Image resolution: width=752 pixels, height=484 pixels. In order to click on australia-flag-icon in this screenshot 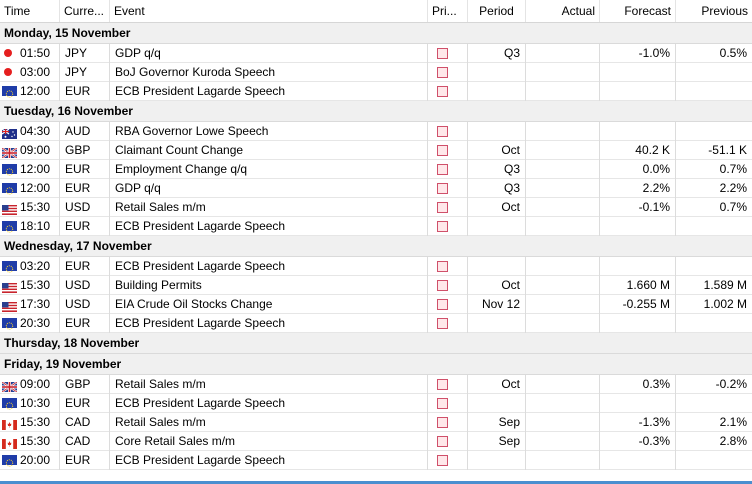, I will do `click(9, 132)`.